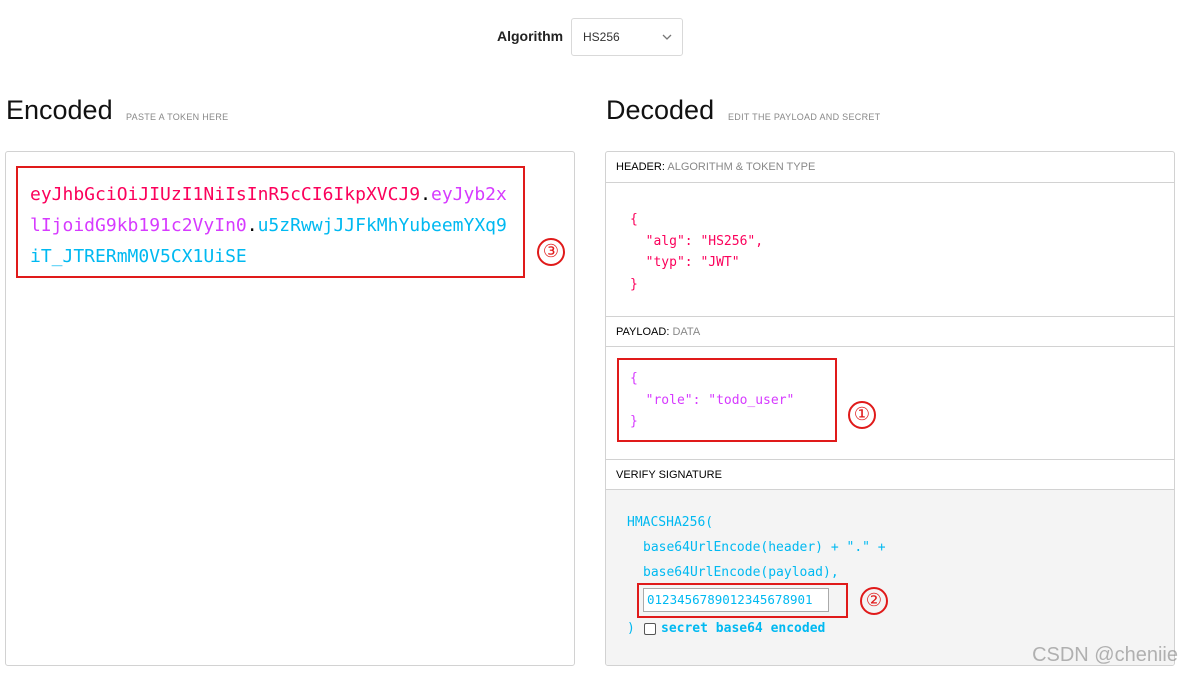 The height and width of the screenshot is (675, 1182). Describe the element at coordinates (696, 252) in the screenshot. I see `header-json-editor: { "alg": "HS256", "typ": "JWT" }` at that location.